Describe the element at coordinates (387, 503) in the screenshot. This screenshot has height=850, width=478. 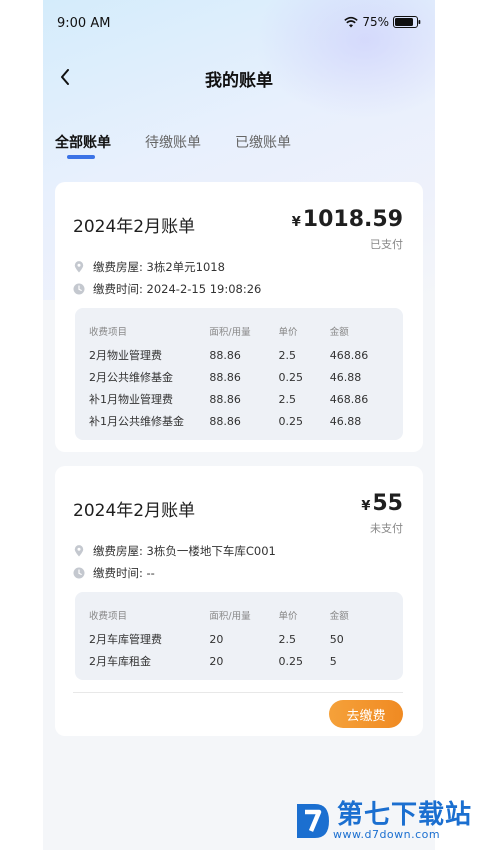
I see `amount-value: 55` at that location.